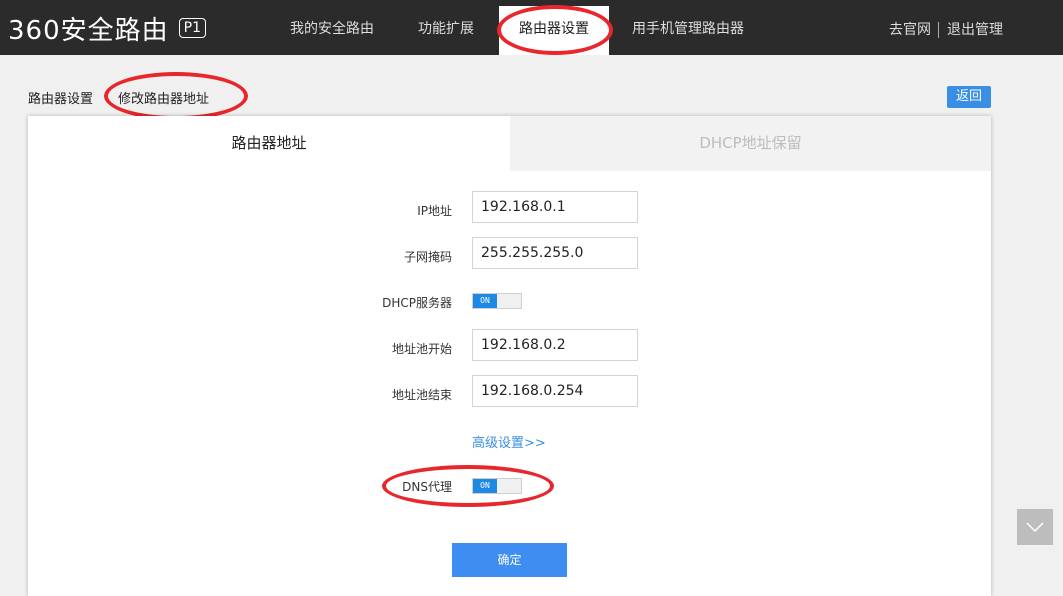 This screenshot has width=1063, height=596. I want to click on dhcp-label: DHCP服务器, so click(417, 303).